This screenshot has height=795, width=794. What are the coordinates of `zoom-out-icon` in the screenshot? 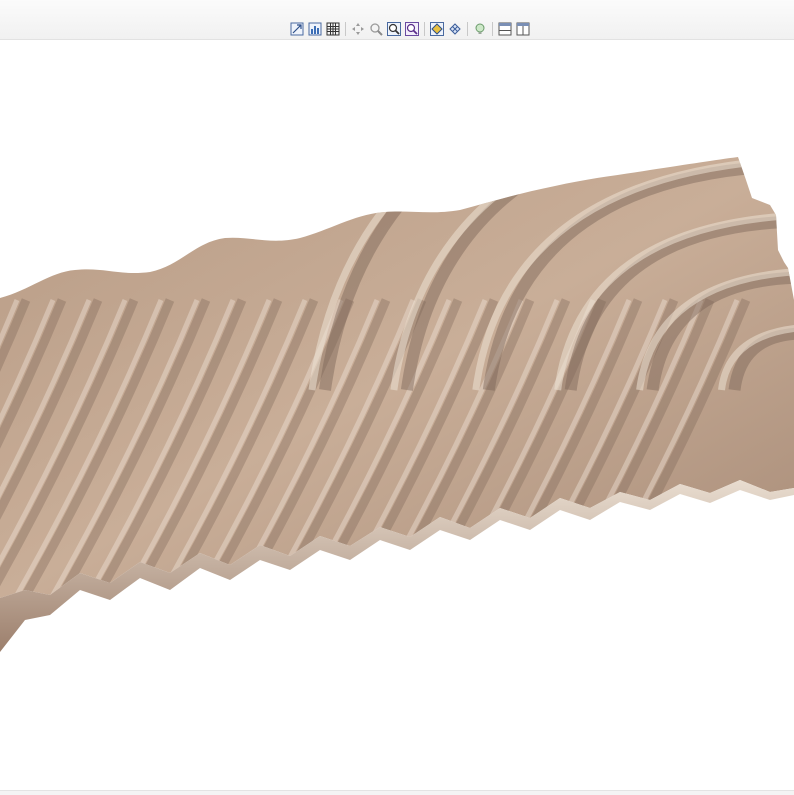 It's located at (412, 29).